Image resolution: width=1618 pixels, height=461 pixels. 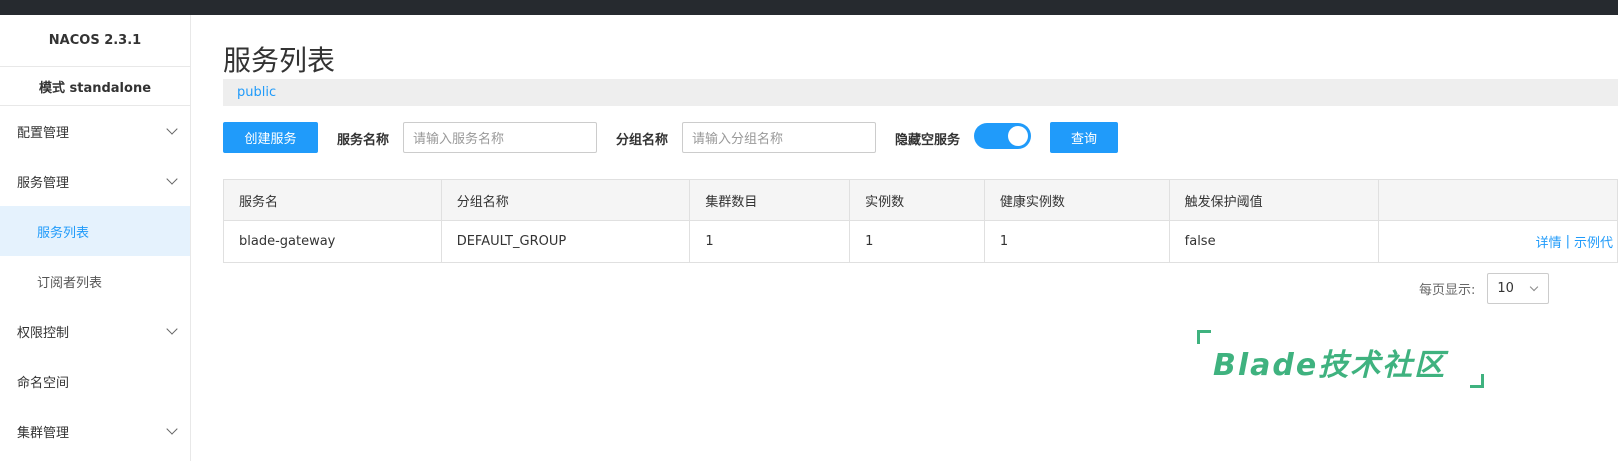 I want to click on sidebar-item-label: 配置管理, so click(x=43, y=133).